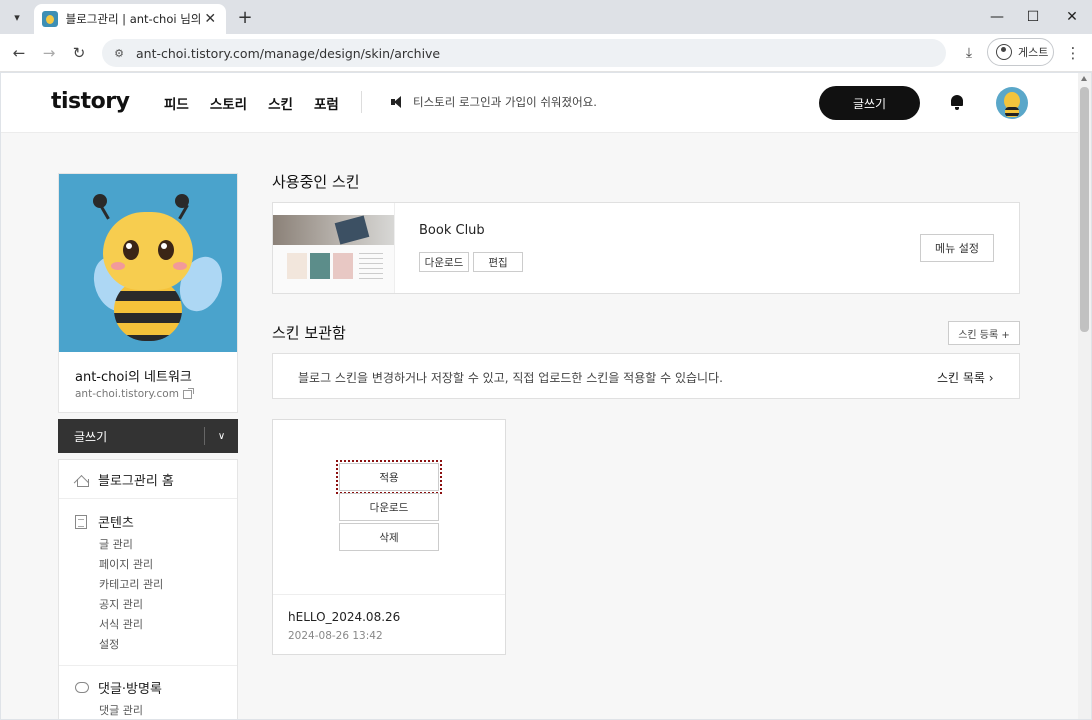 The height and width of the screenshot is (720, 1092). I want to click on sidebar-group-comments: 댓글·방명록, so click(118, 687).